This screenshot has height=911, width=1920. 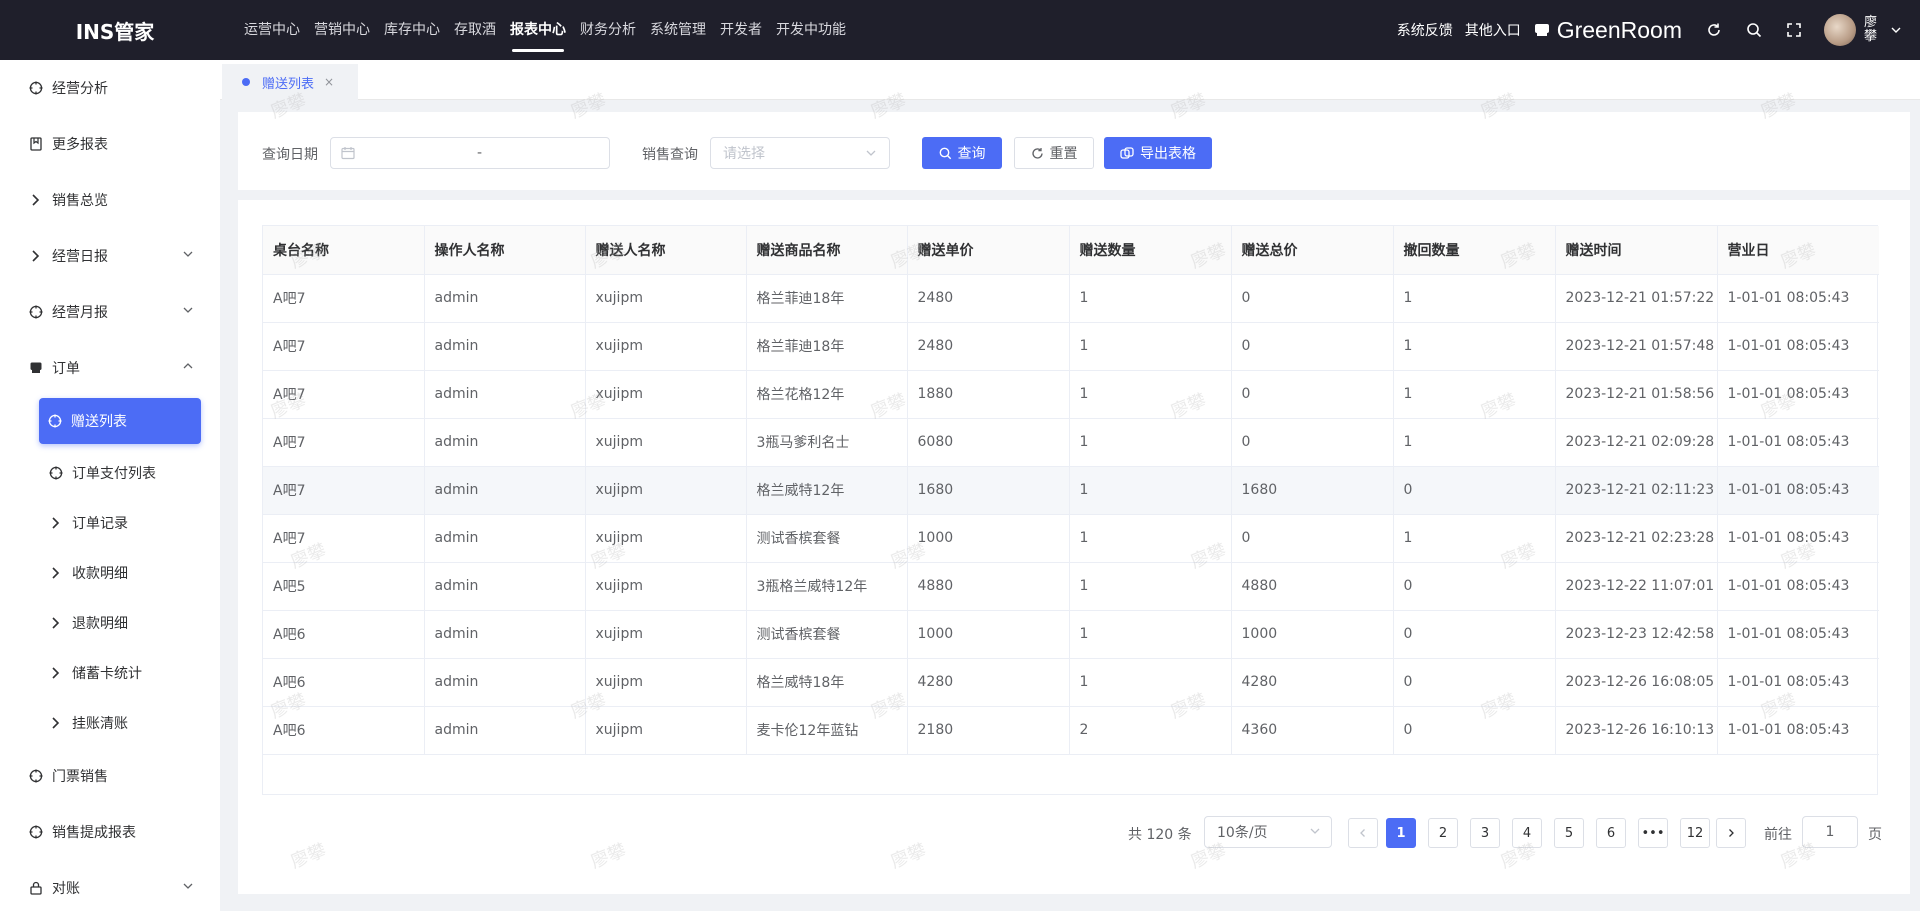 I want to click on sidebar-item: 销售总览, so click(x=110, y=200).